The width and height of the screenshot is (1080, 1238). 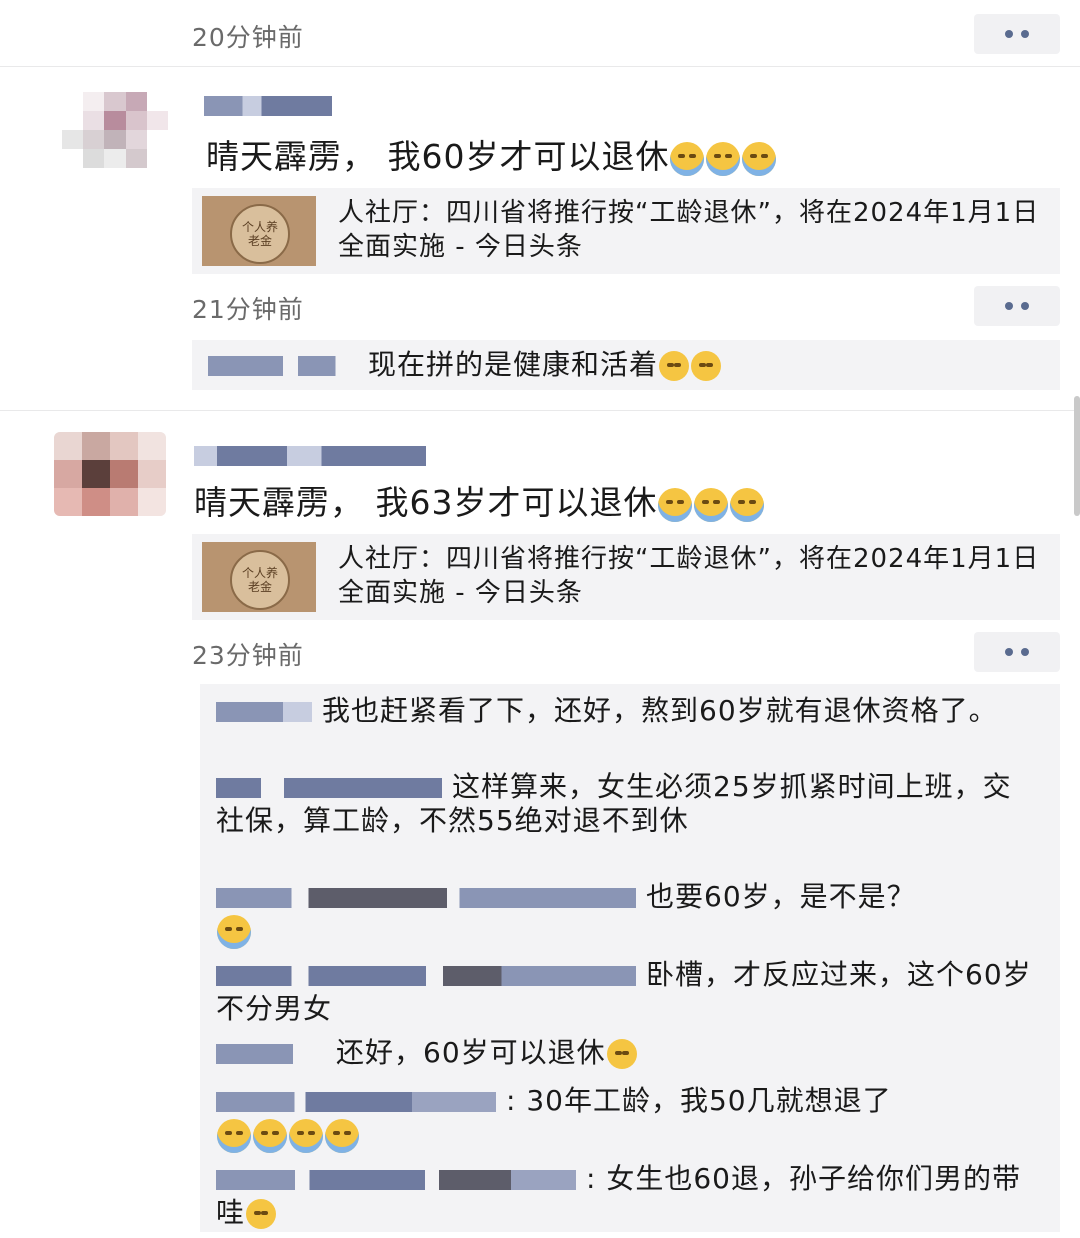 What do you see at coordinates (1077, 456) in the screenshot?
I see `scrollbar` at bounding box center [1077, 456].